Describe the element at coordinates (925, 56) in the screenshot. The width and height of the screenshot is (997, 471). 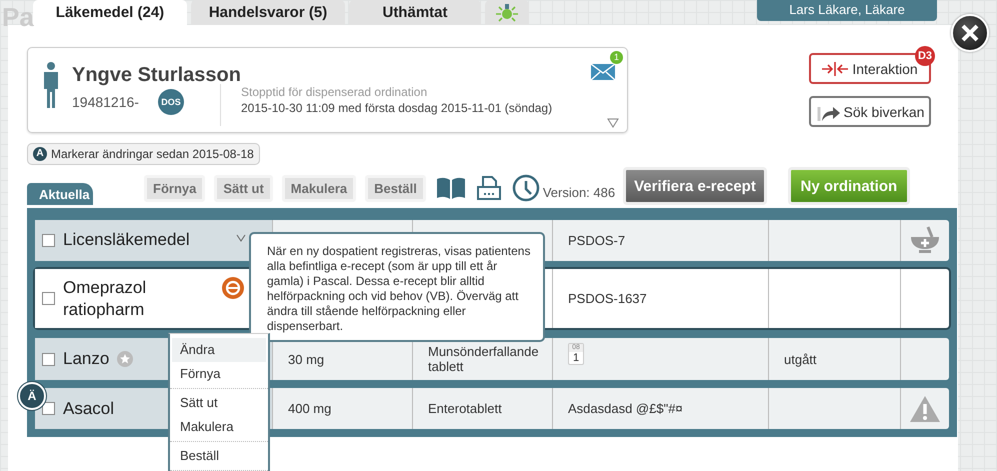
I see `interaction-badge: D3` at that location.